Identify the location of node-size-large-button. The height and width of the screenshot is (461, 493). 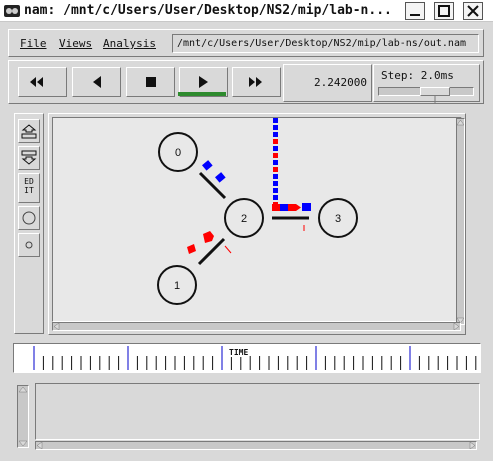
(29, 218).